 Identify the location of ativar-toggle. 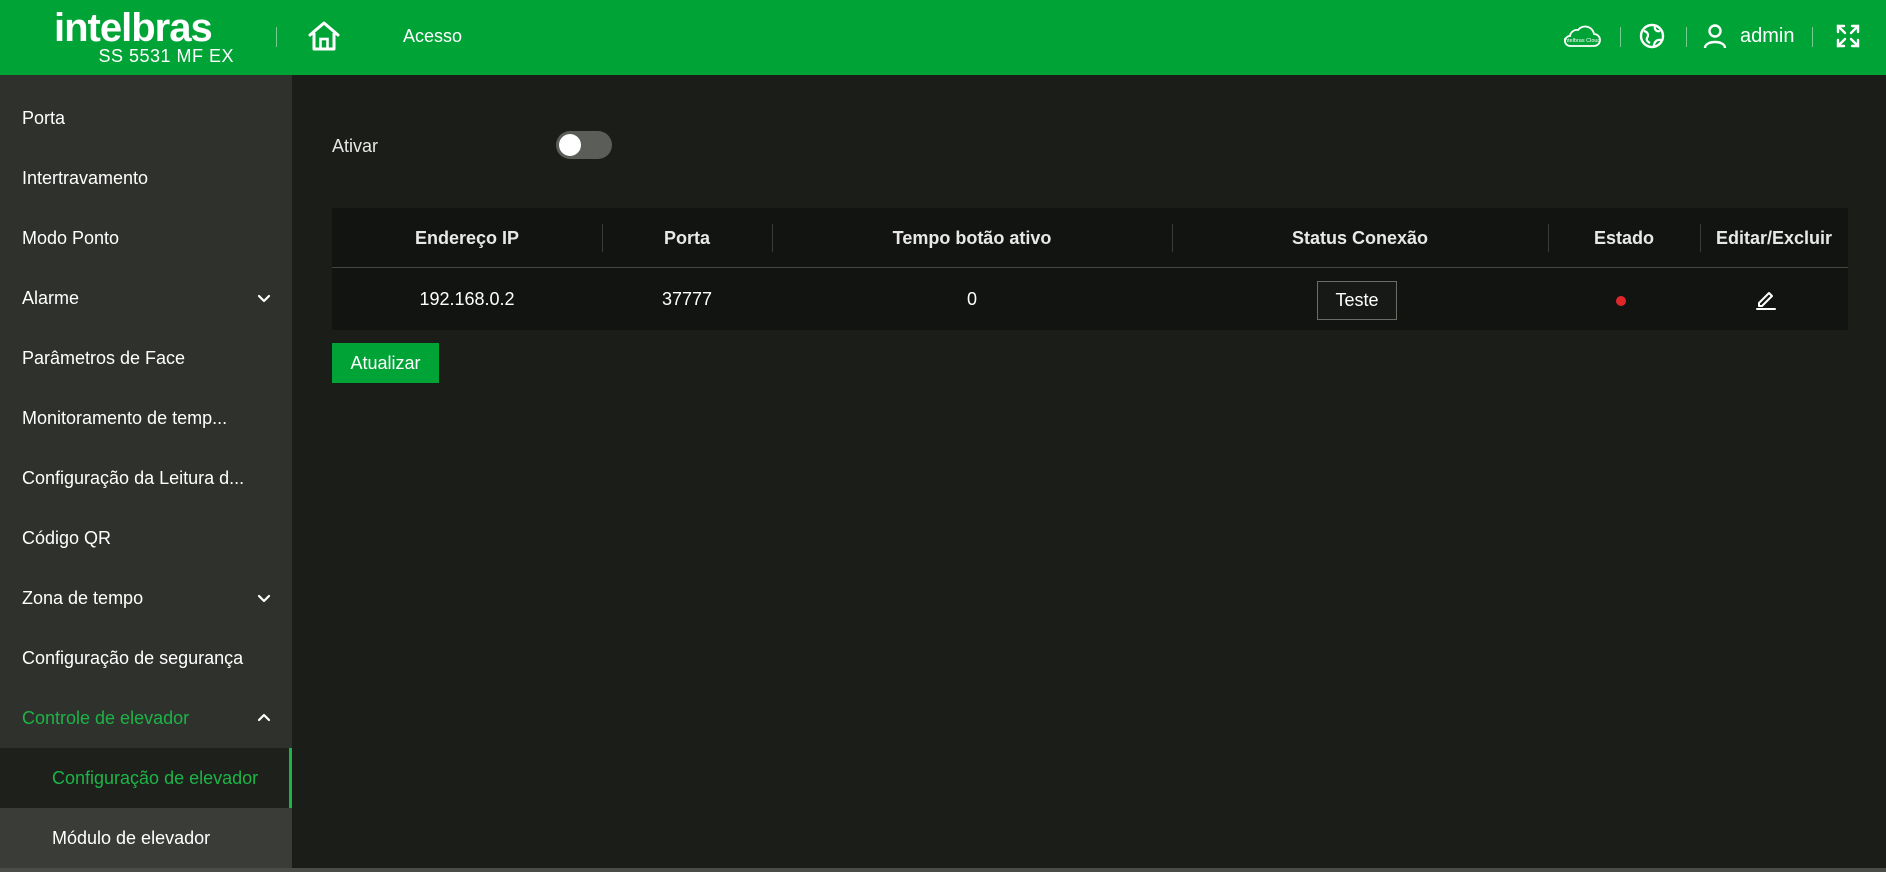
(584, 145).